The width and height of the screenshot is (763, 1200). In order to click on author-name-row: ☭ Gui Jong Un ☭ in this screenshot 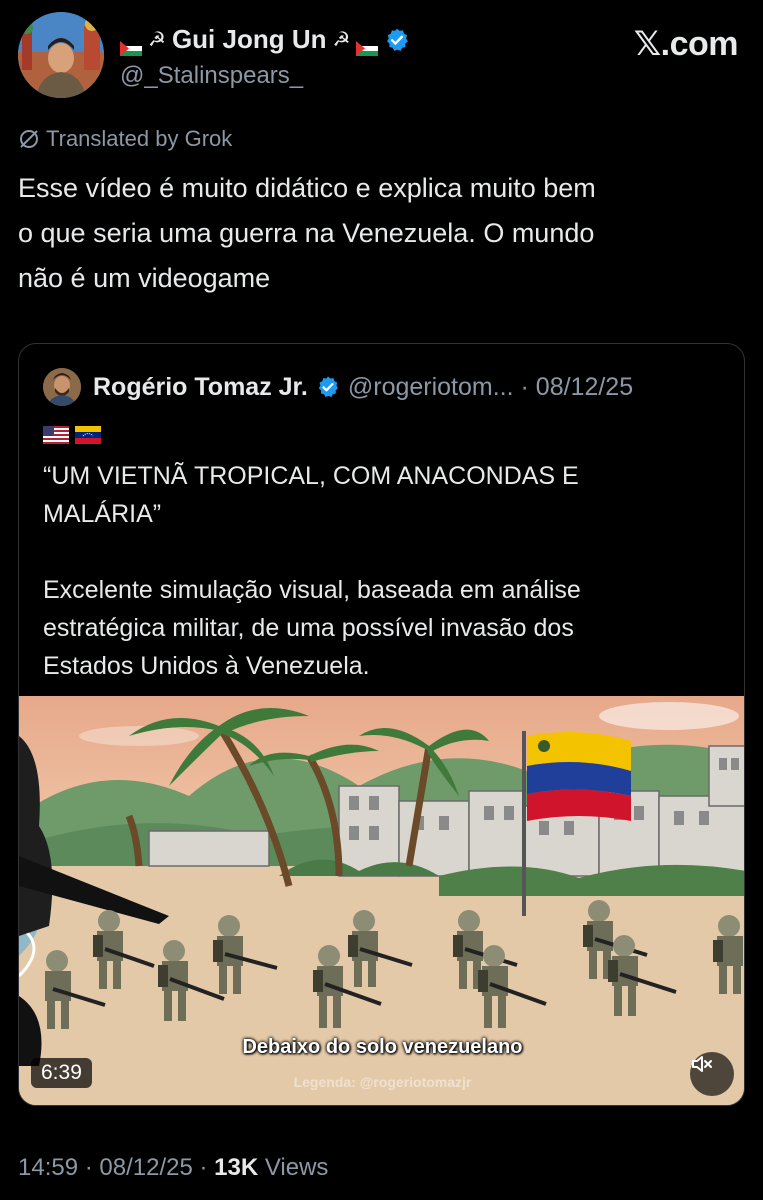, I will do `click(265, 40)`.